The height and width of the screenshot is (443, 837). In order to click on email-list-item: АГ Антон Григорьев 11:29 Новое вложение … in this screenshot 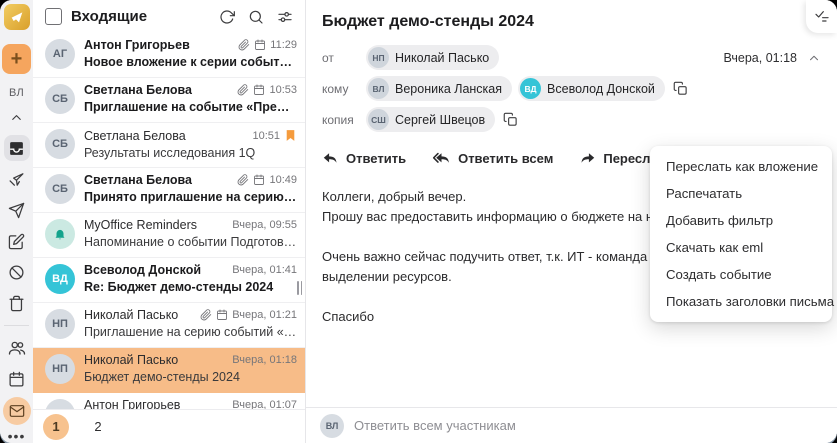, I will do `click(169, 55)`.